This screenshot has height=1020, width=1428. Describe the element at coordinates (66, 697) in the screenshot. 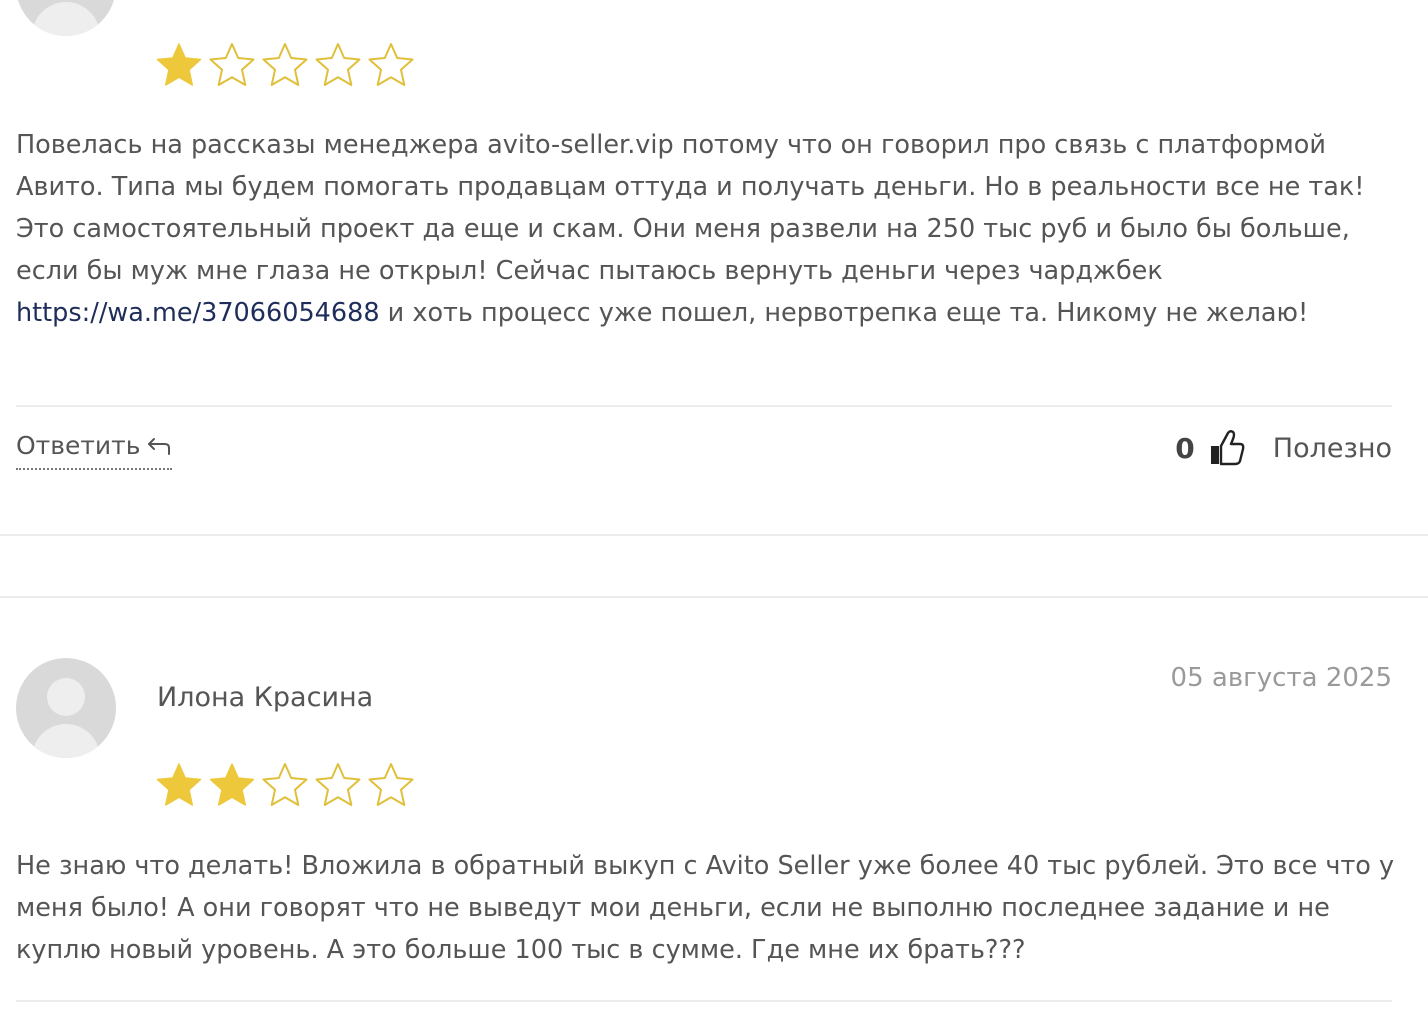

I see `user-placeholder-icon` at that location.